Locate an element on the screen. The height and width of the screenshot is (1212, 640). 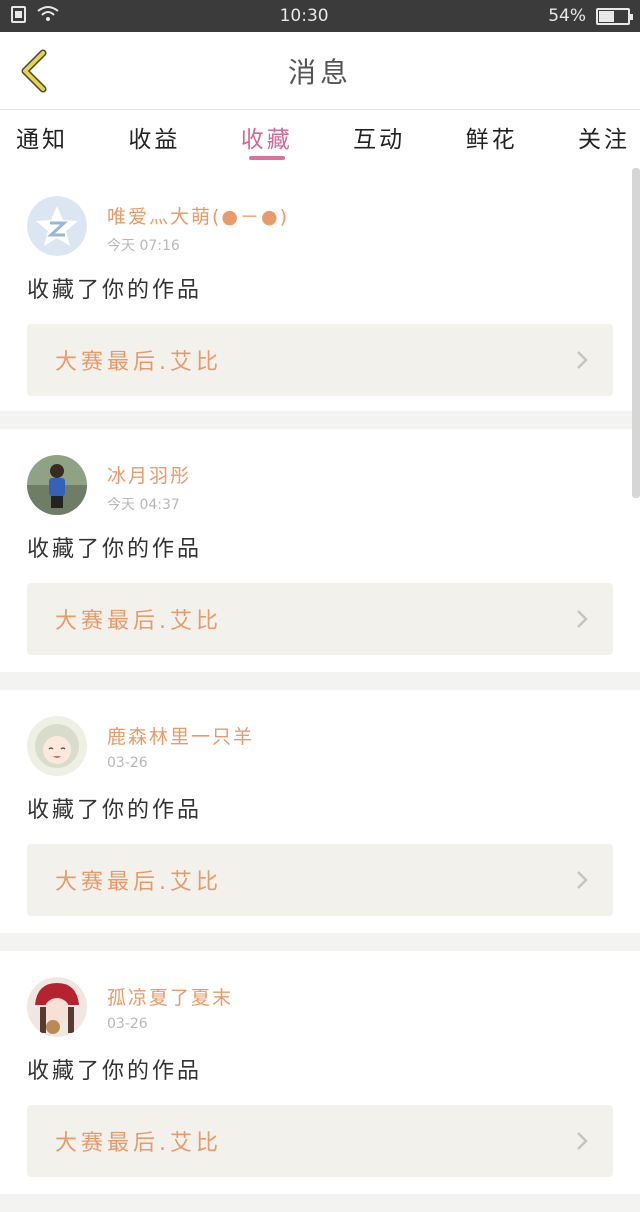
timestamp: 今天 04:37 is located at coordinates (143, 505).